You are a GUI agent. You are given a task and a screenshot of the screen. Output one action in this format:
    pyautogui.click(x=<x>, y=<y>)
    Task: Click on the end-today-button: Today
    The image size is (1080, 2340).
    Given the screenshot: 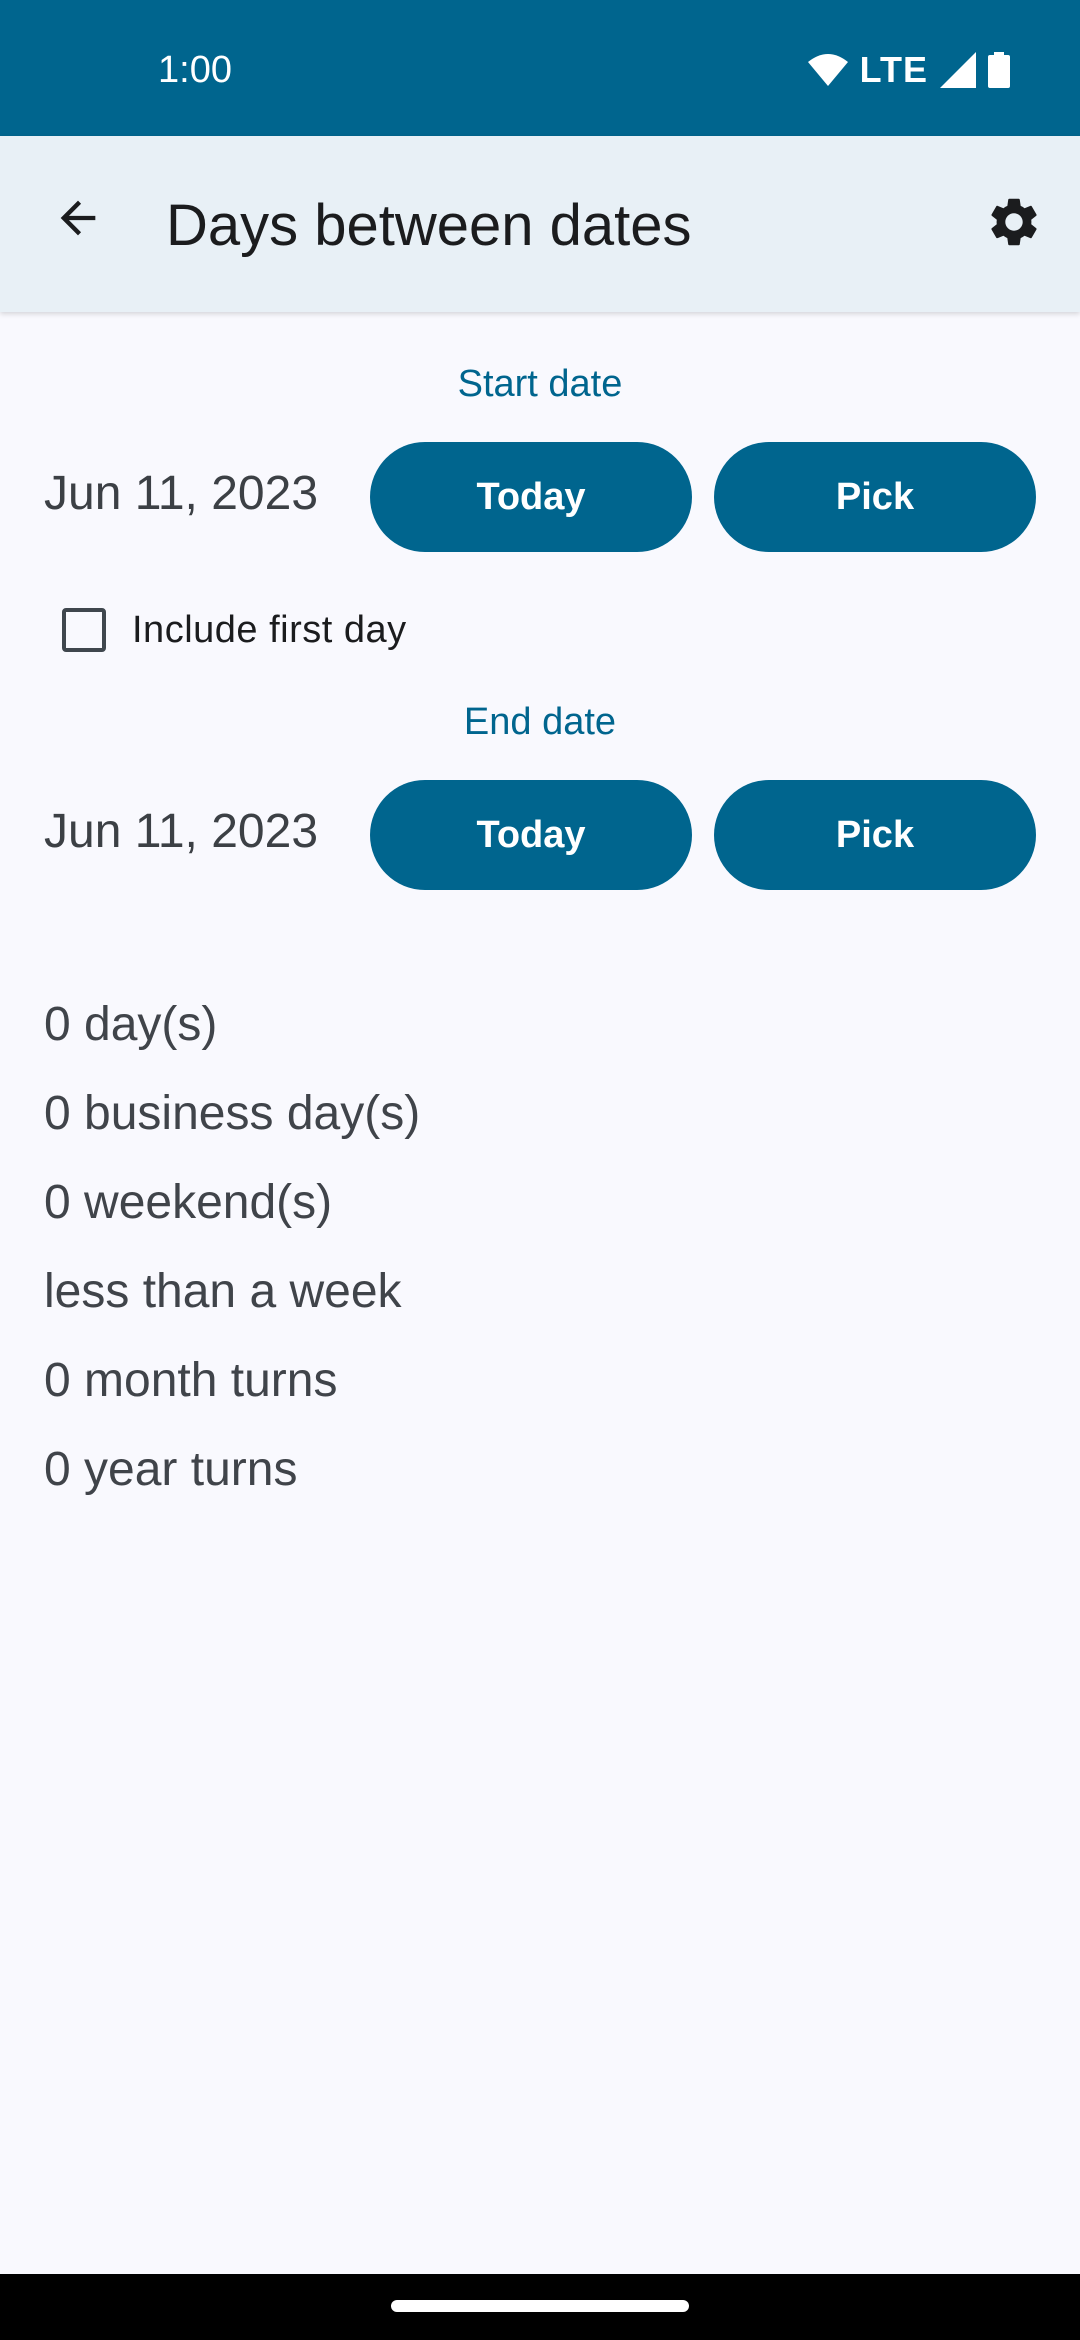 What is the action you would take?
    pyautogui.click(x=531, y=835)
    